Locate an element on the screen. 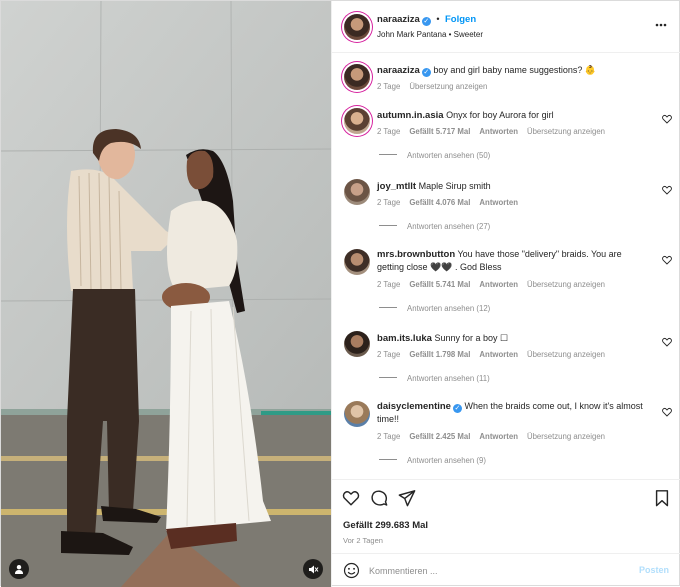 Image resolution: width=680 pixels, height=587 pixels. speaker-muted-icon is located at coordinates (313, 569).